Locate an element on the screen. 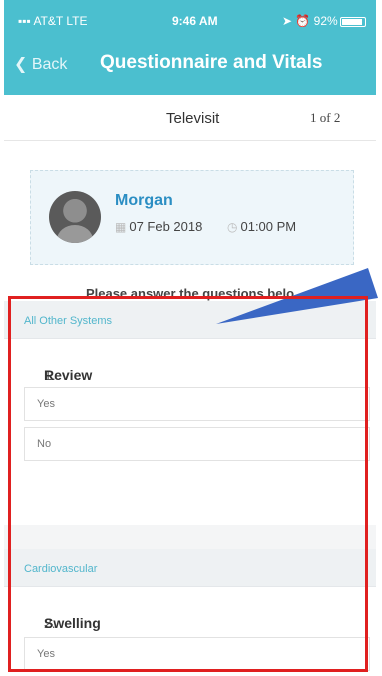 The width and height of the screenshot is (382, 676). clock: 9:46 AM is located at coordinates (195, 21).